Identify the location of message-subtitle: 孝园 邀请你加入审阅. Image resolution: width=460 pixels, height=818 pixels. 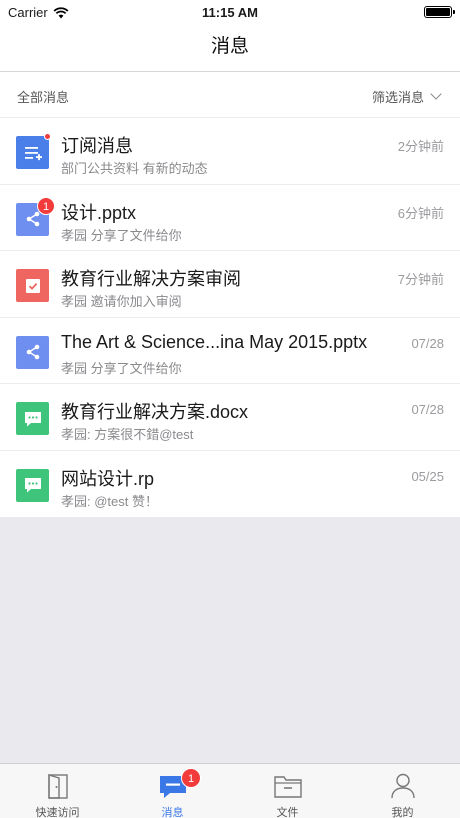
(121, 301).